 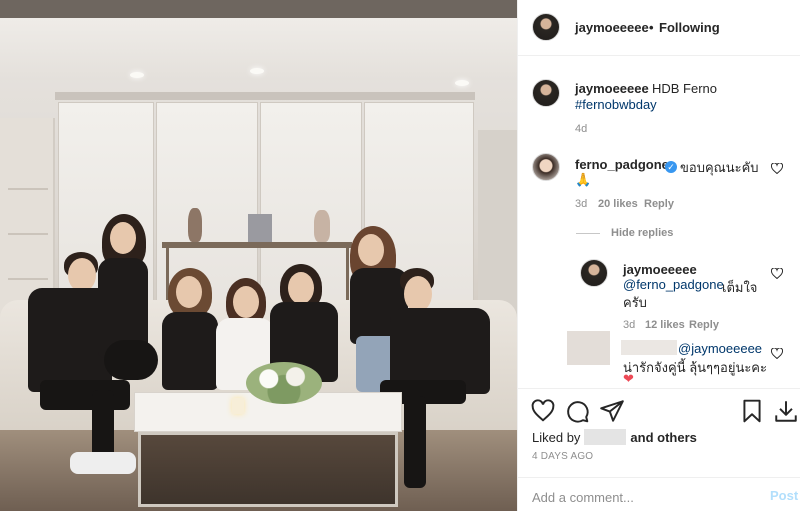 I want to click on books, so click(x=260, y=228).